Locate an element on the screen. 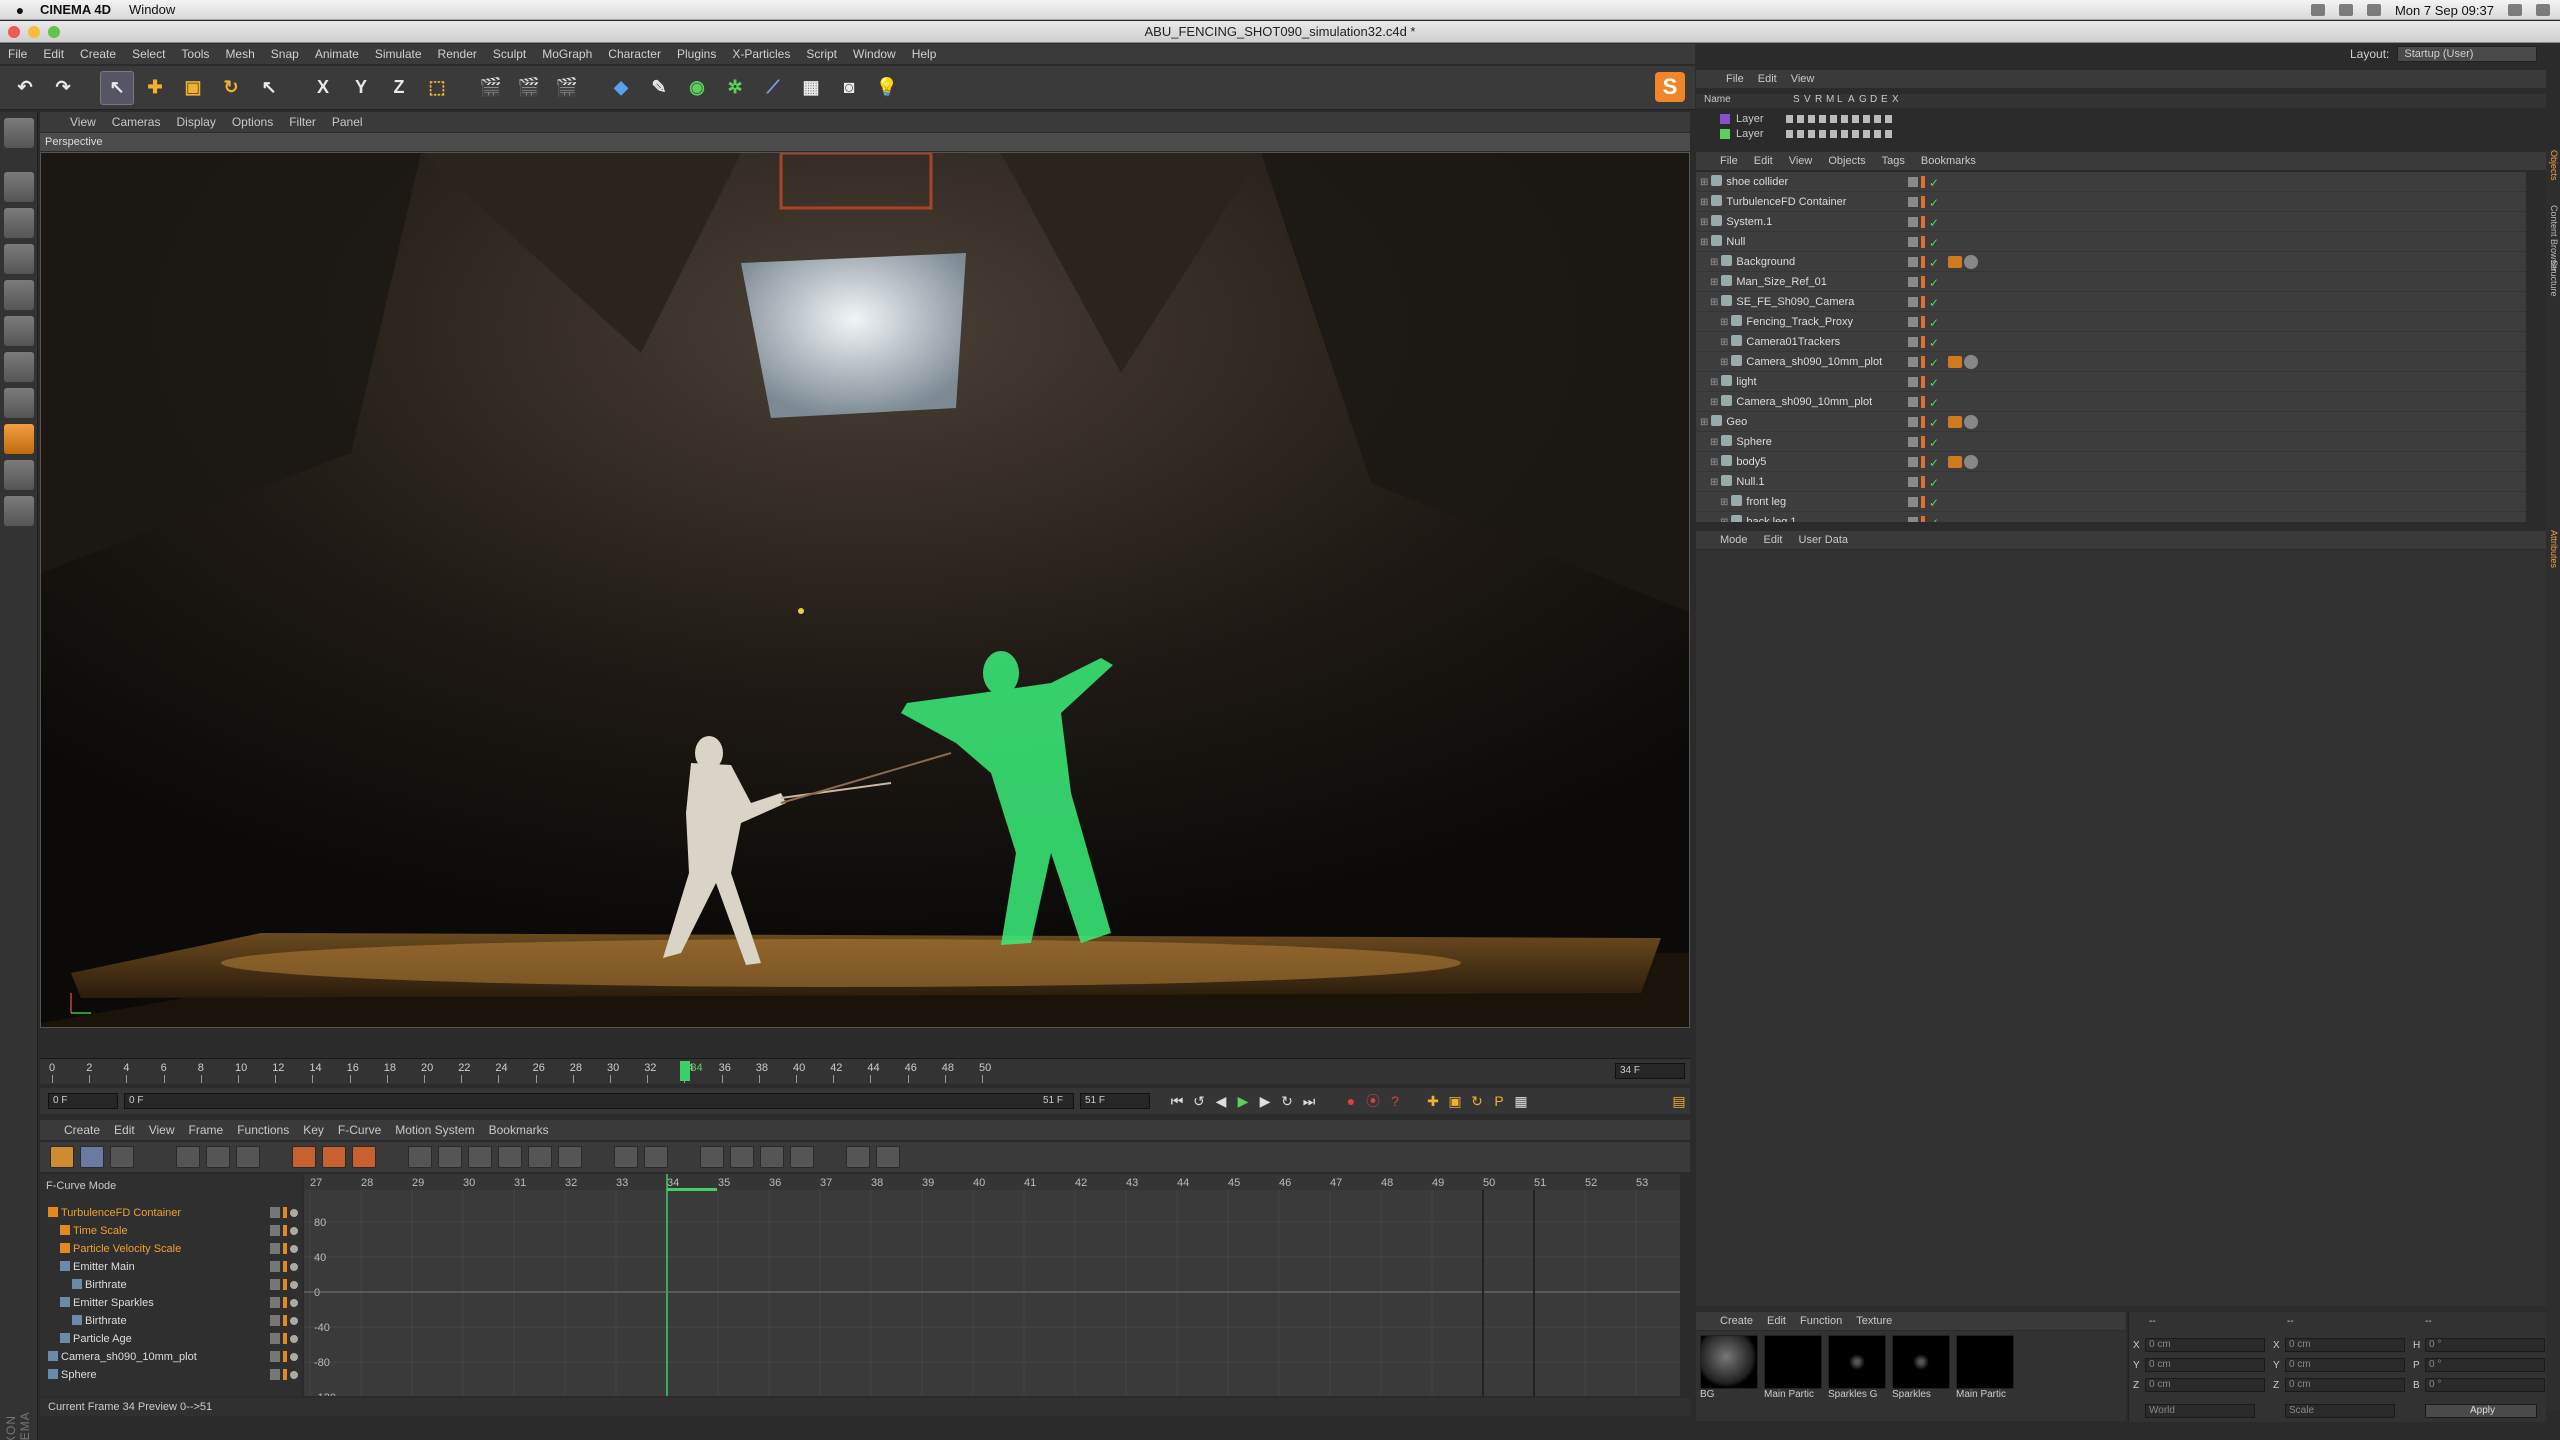  fcurve-menu-f-curve: F-Curve is located at coordinates (359, 1130).